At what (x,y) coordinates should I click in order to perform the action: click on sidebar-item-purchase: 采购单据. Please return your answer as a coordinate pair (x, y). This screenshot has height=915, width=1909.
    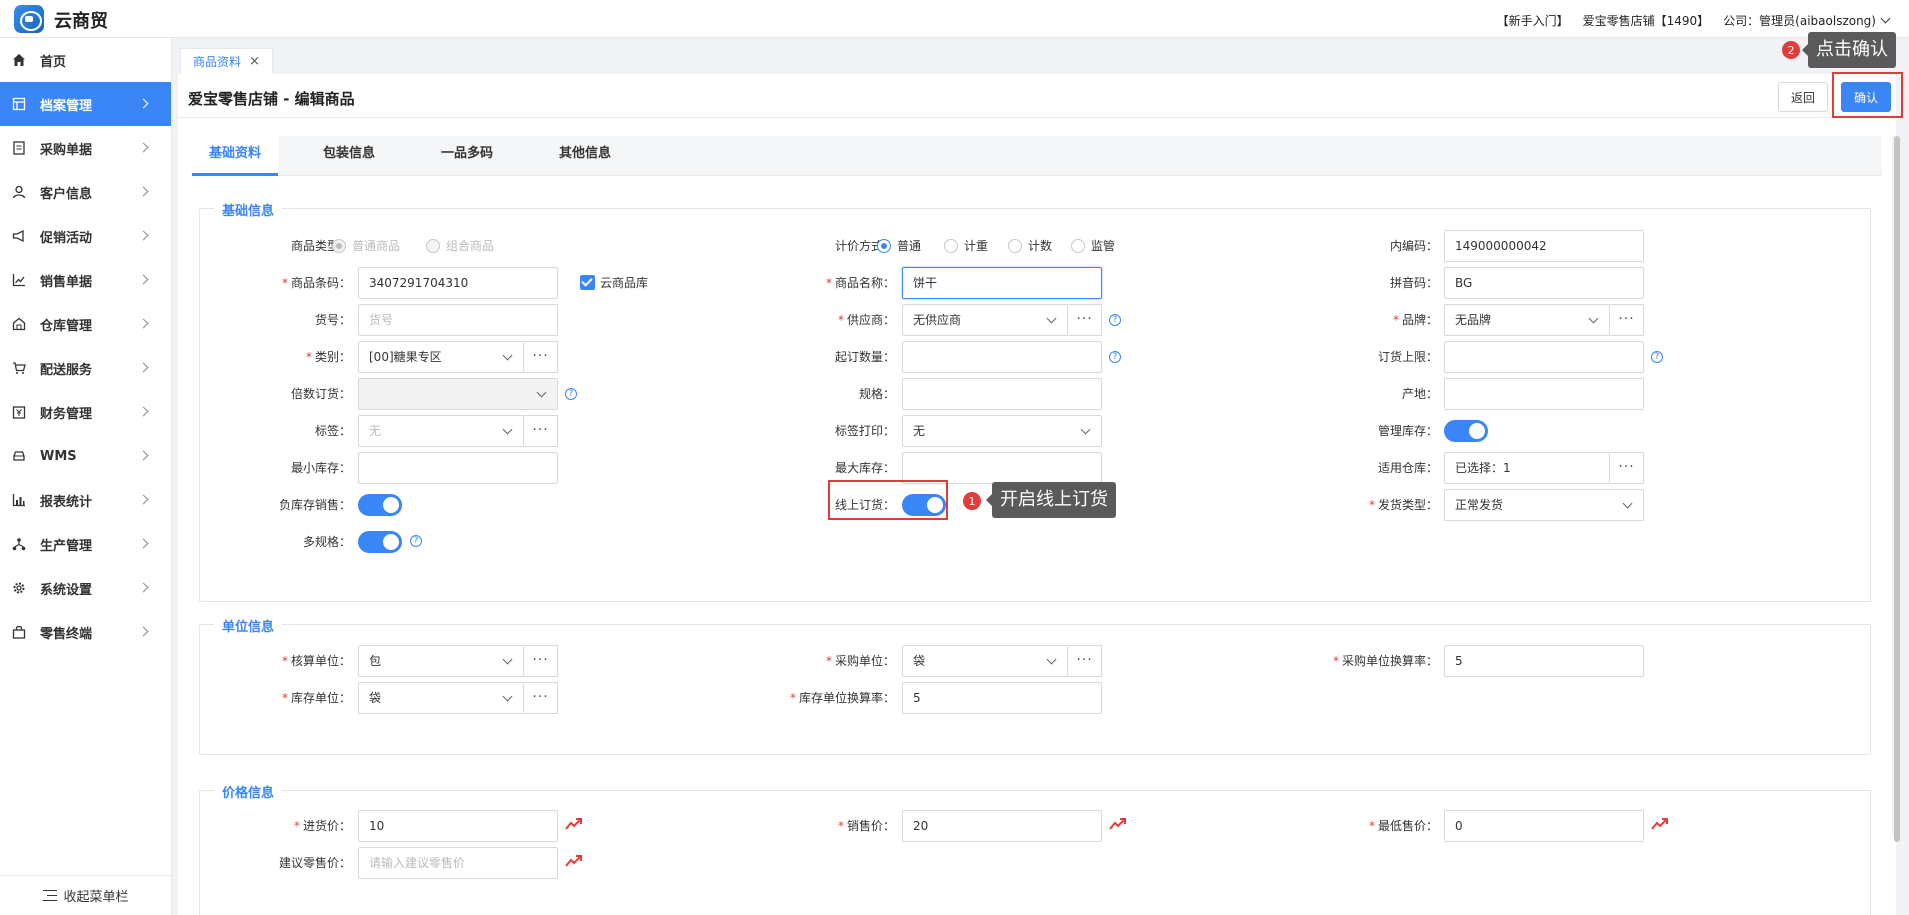
    Looking at the image, I should click on (85, 148).